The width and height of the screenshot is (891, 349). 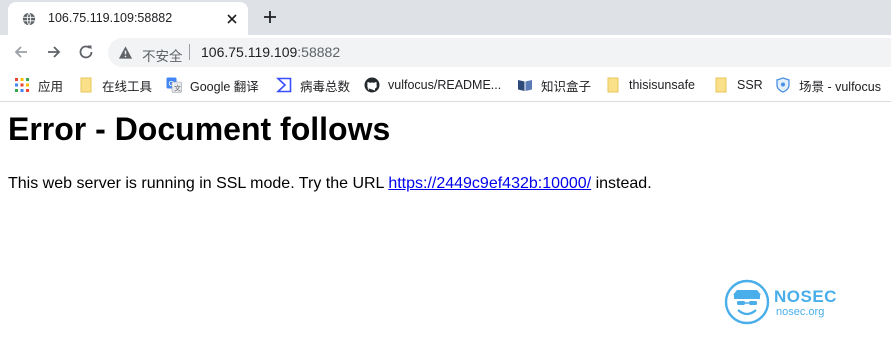 What do you see at coordinates (21, 52) in the screenshot?
I see `back-arrow-icon` at bounding box center [21, 52].